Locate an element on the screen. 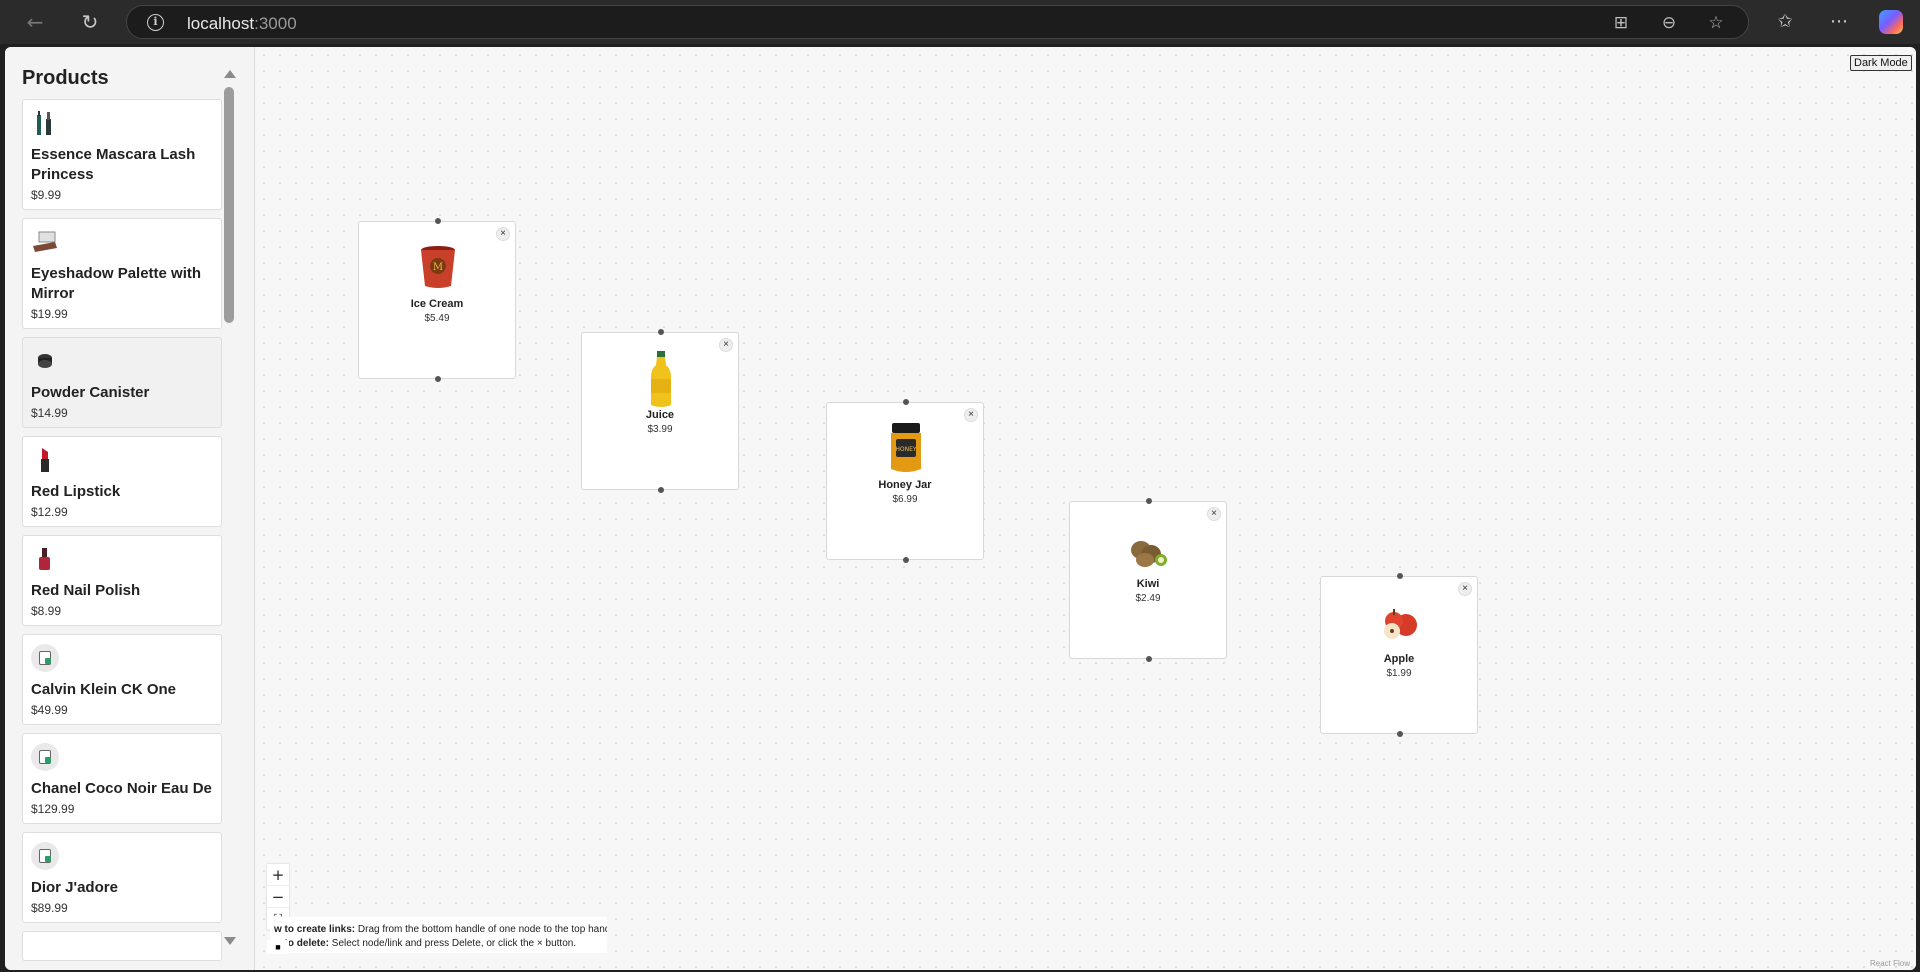 The height and width of the screenshot is (972, 1920). product-node: × Kiwi $2.49 is located at coordinates (1148, 580).